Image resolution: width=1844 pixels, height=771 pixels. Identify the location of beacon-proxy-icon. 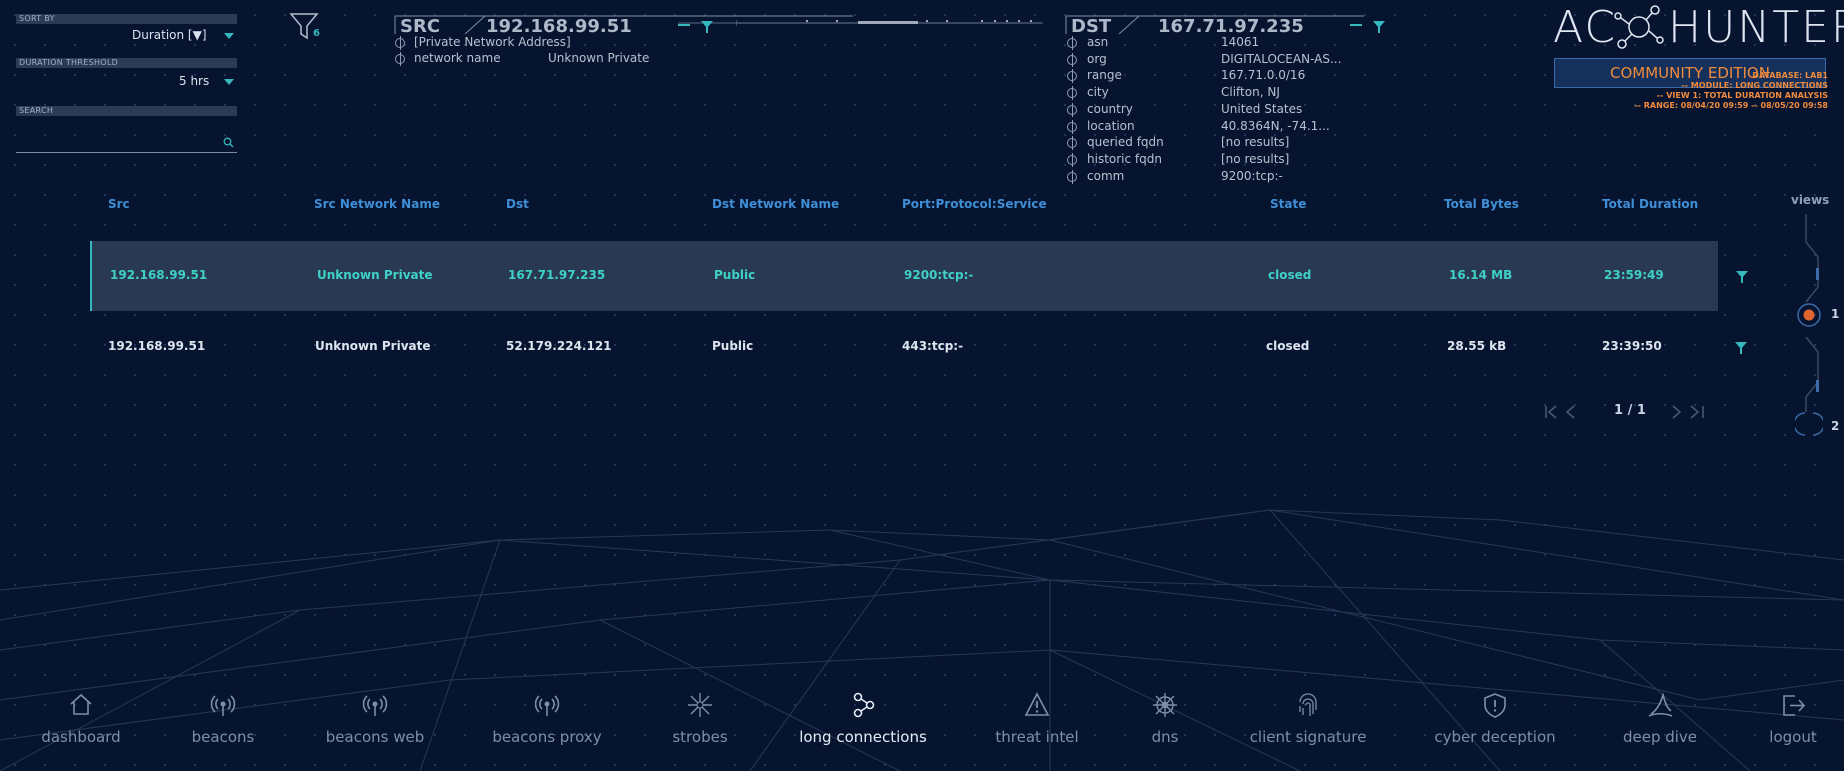
(547, 705).